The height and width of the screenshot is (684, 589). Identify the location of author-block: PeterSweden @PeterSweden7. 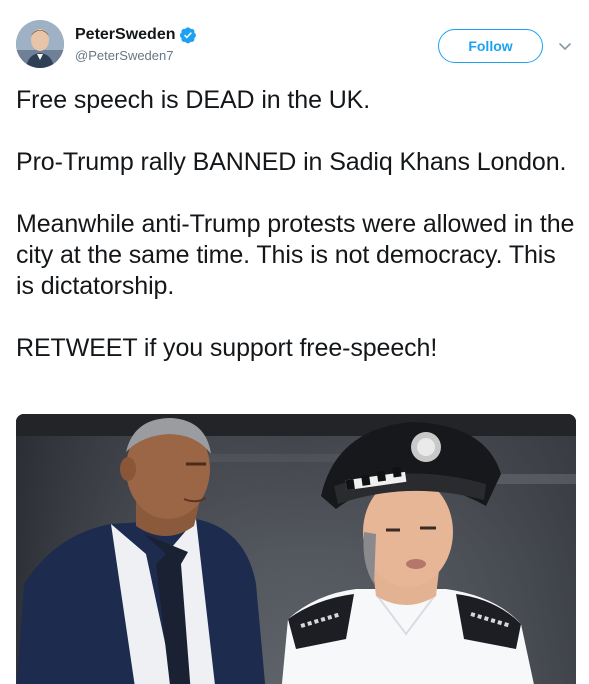
(136, 44).